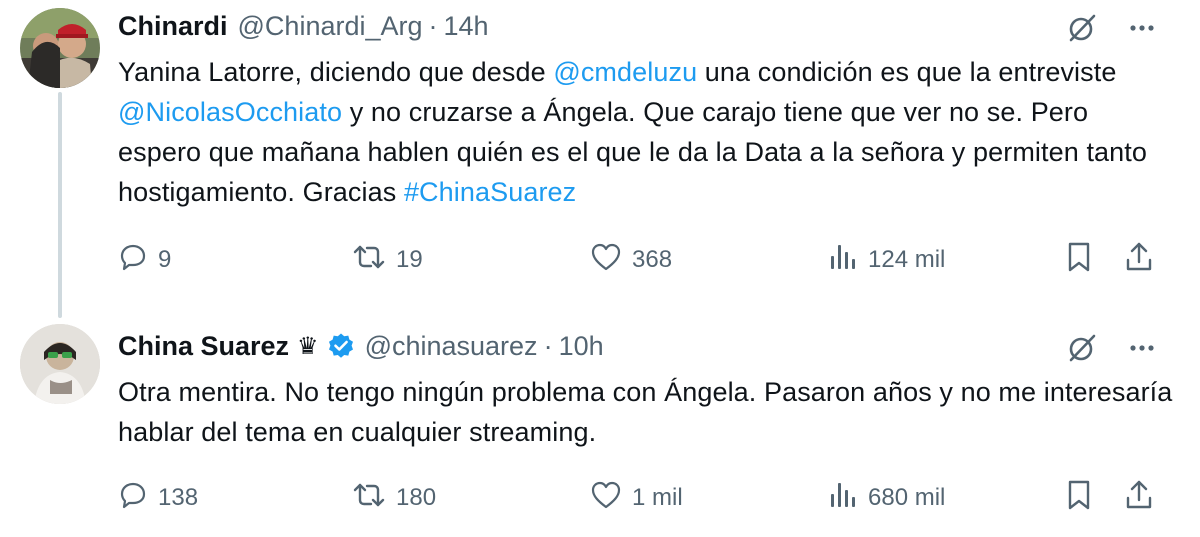 The image size is (1200, 537). Describe the element at coordinates (490, 192) in the screenshot. I see `hashtag-link: #ChinaSuarez` at that location.